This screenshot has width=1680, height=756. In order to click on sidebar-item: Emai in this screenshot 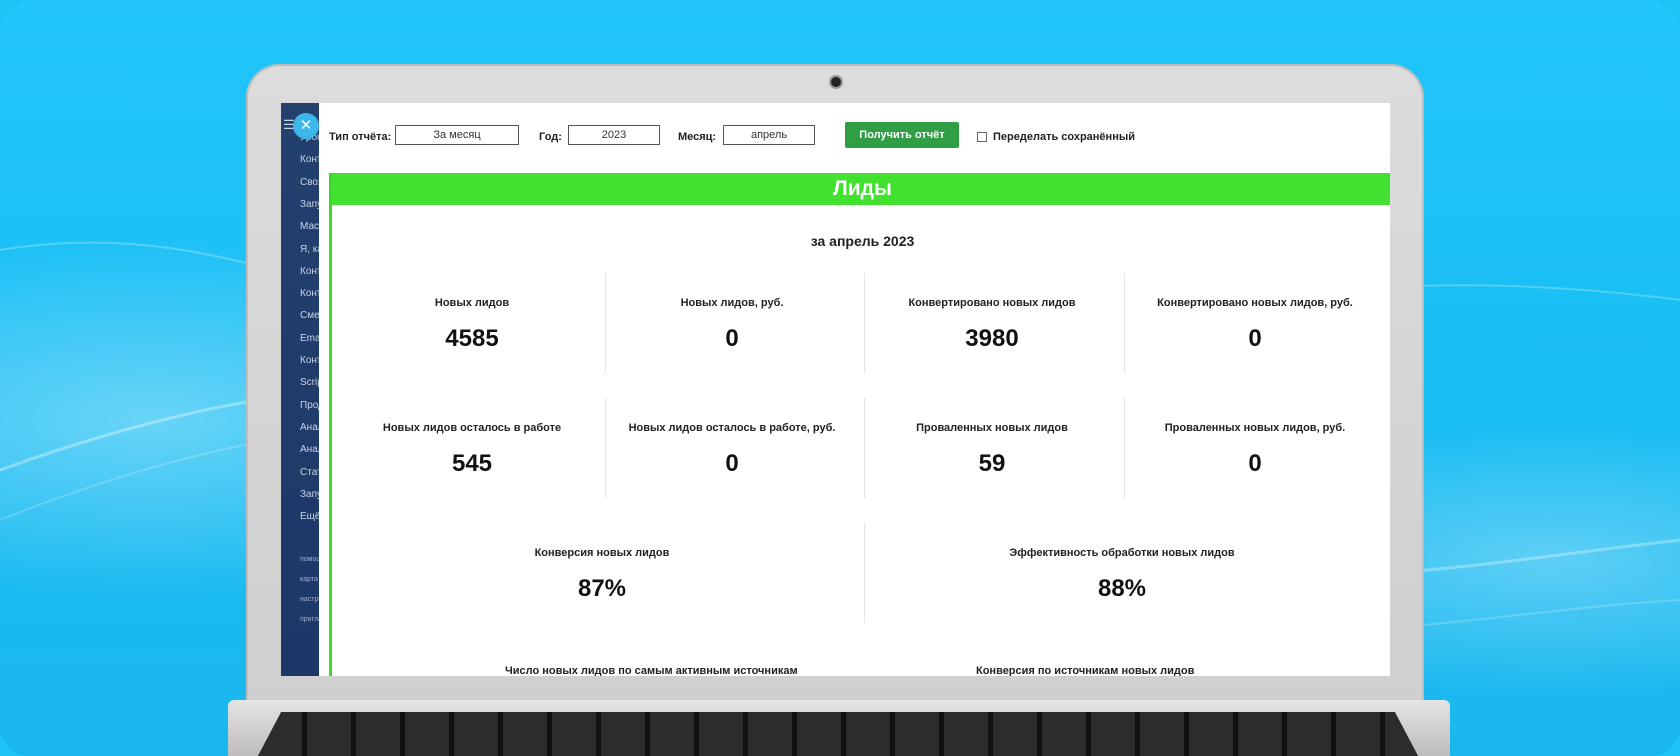, I will do `click(309, 338)`.